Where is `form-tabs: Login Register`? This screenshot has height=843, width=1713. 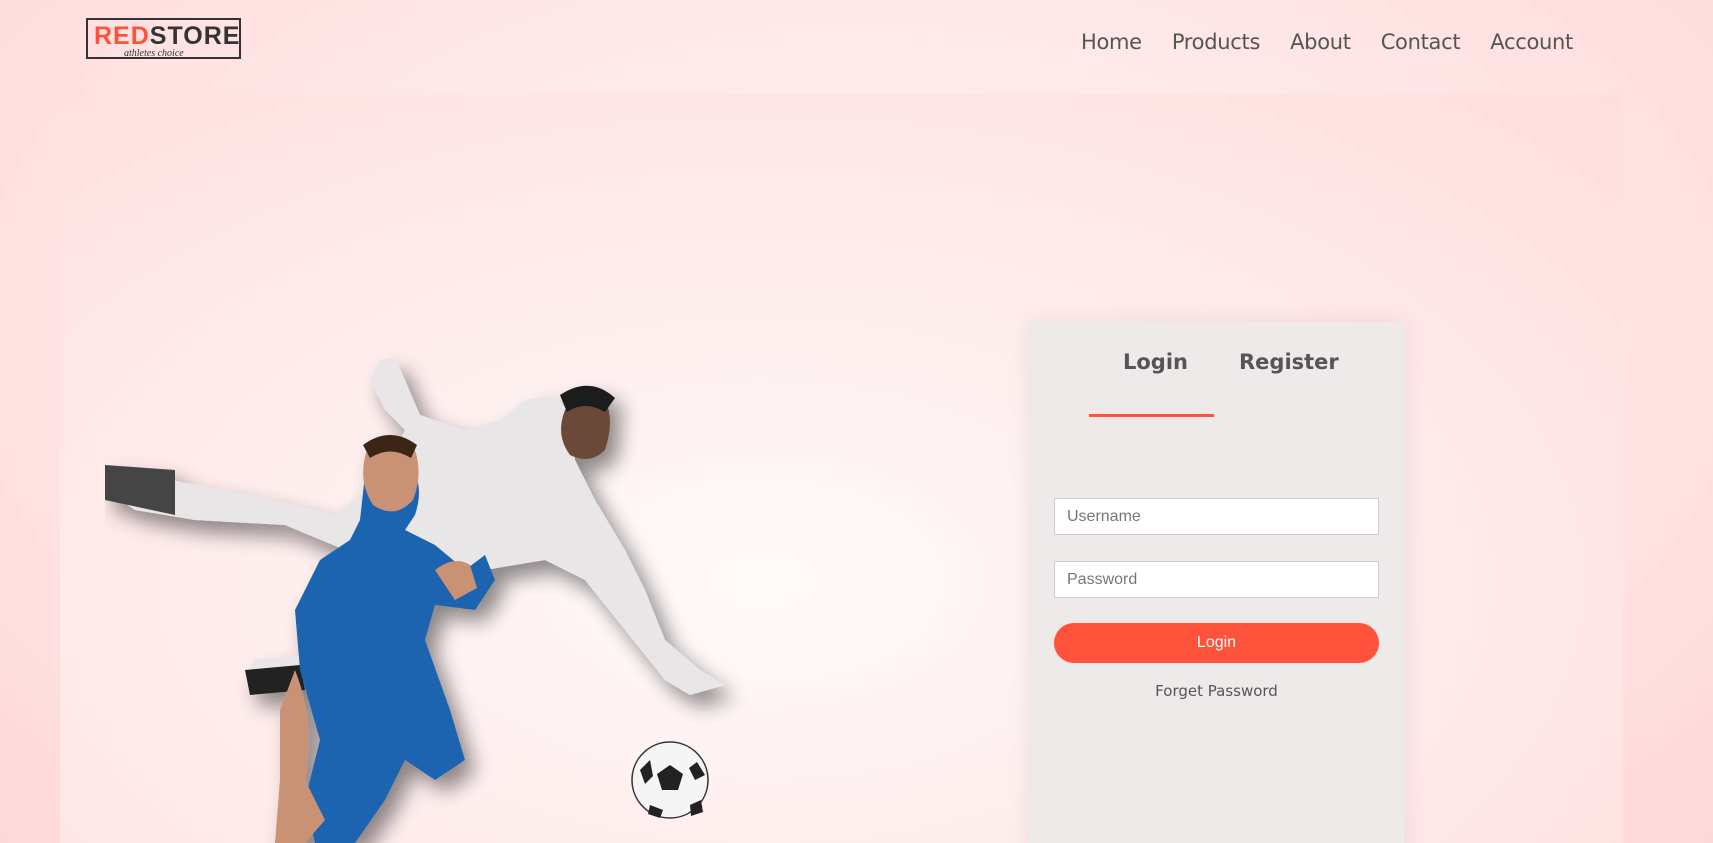 form-tabs: Login Register is located at coordinates (1216, 383).